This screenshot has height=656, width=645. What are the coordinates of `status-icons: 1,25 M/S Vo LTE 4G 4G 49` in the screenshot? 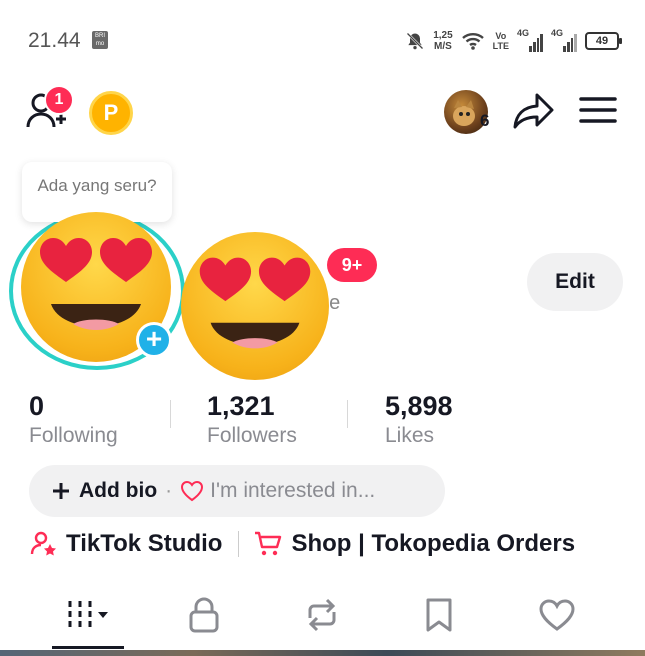 It's located at (513, 41).